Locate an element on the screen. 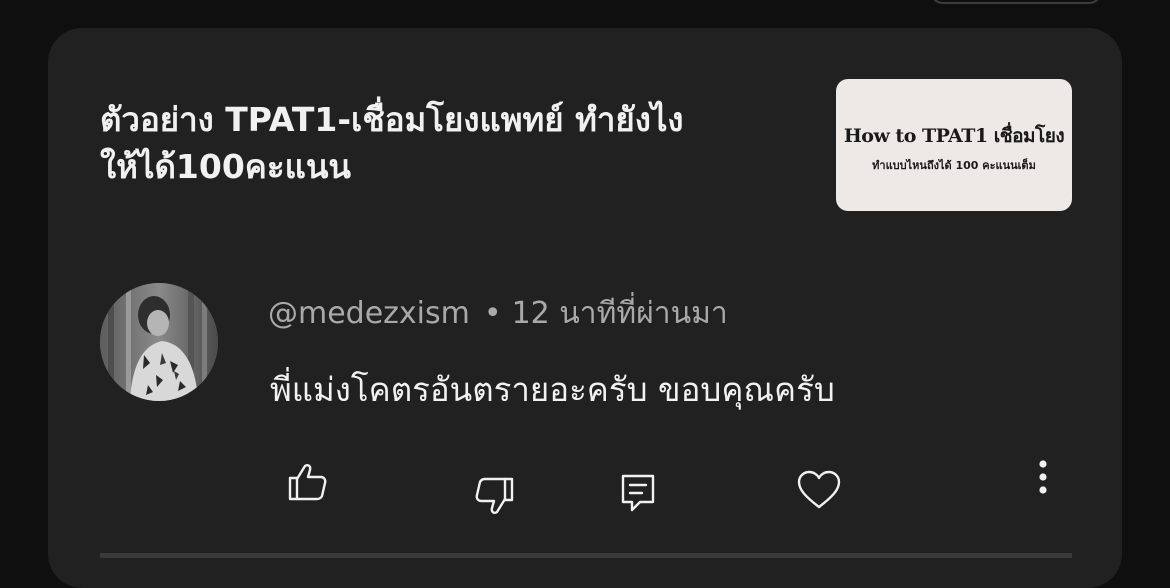 The height and width of the screenshot is (588, 1170). thumbs-down-icon is located at coordinates (494, 495).